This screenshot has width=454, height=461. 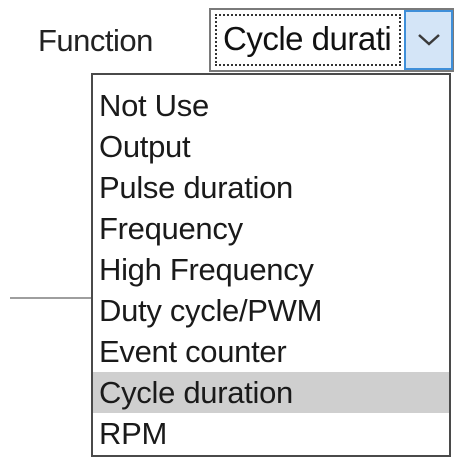 I want to click on dropdown-item-duty-cycle-pwm: Duty cycle/PWM, so click(x=271, y=310).